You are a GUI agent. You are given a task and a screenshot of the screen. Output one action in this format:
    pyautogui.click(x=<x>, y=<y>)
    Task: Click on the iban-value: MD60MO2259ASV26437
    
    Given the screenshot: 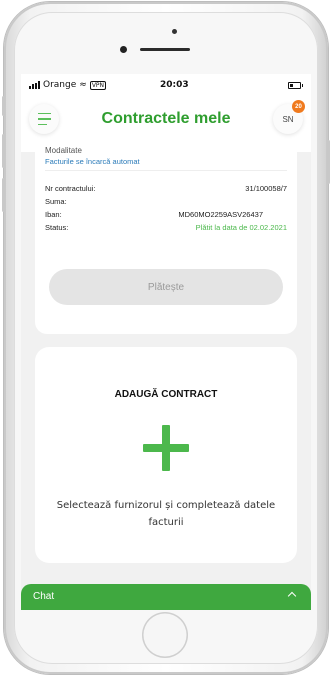 What is the action you would take?
    pyautogui.click(x=220, y=214)
    